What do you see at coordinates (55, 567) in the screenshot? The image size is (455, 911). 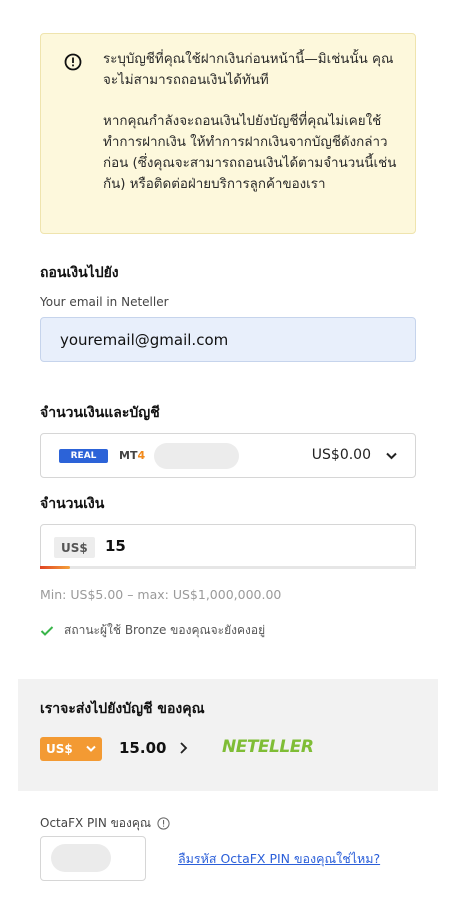 I see `amount-progress-fill` at bounding box center [55, 567].